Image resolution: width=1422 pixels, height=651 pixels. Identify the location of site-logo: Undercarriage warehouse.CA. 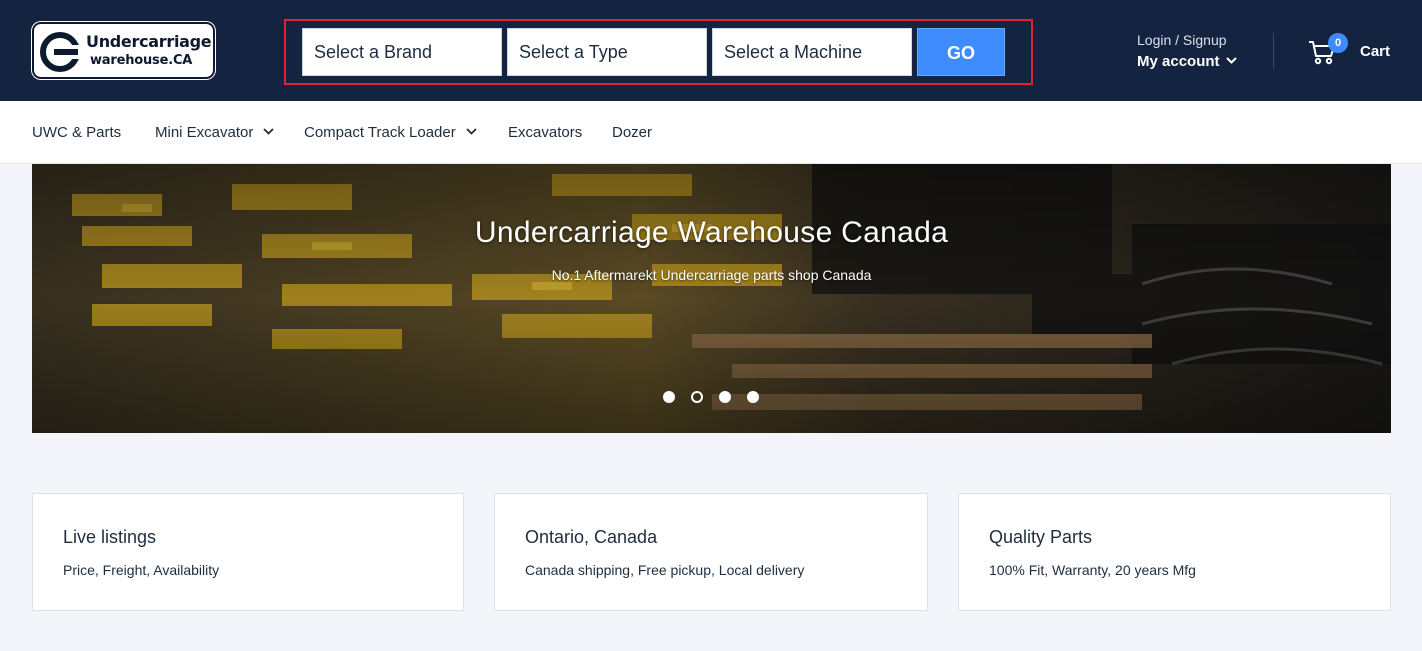
(123, 50).